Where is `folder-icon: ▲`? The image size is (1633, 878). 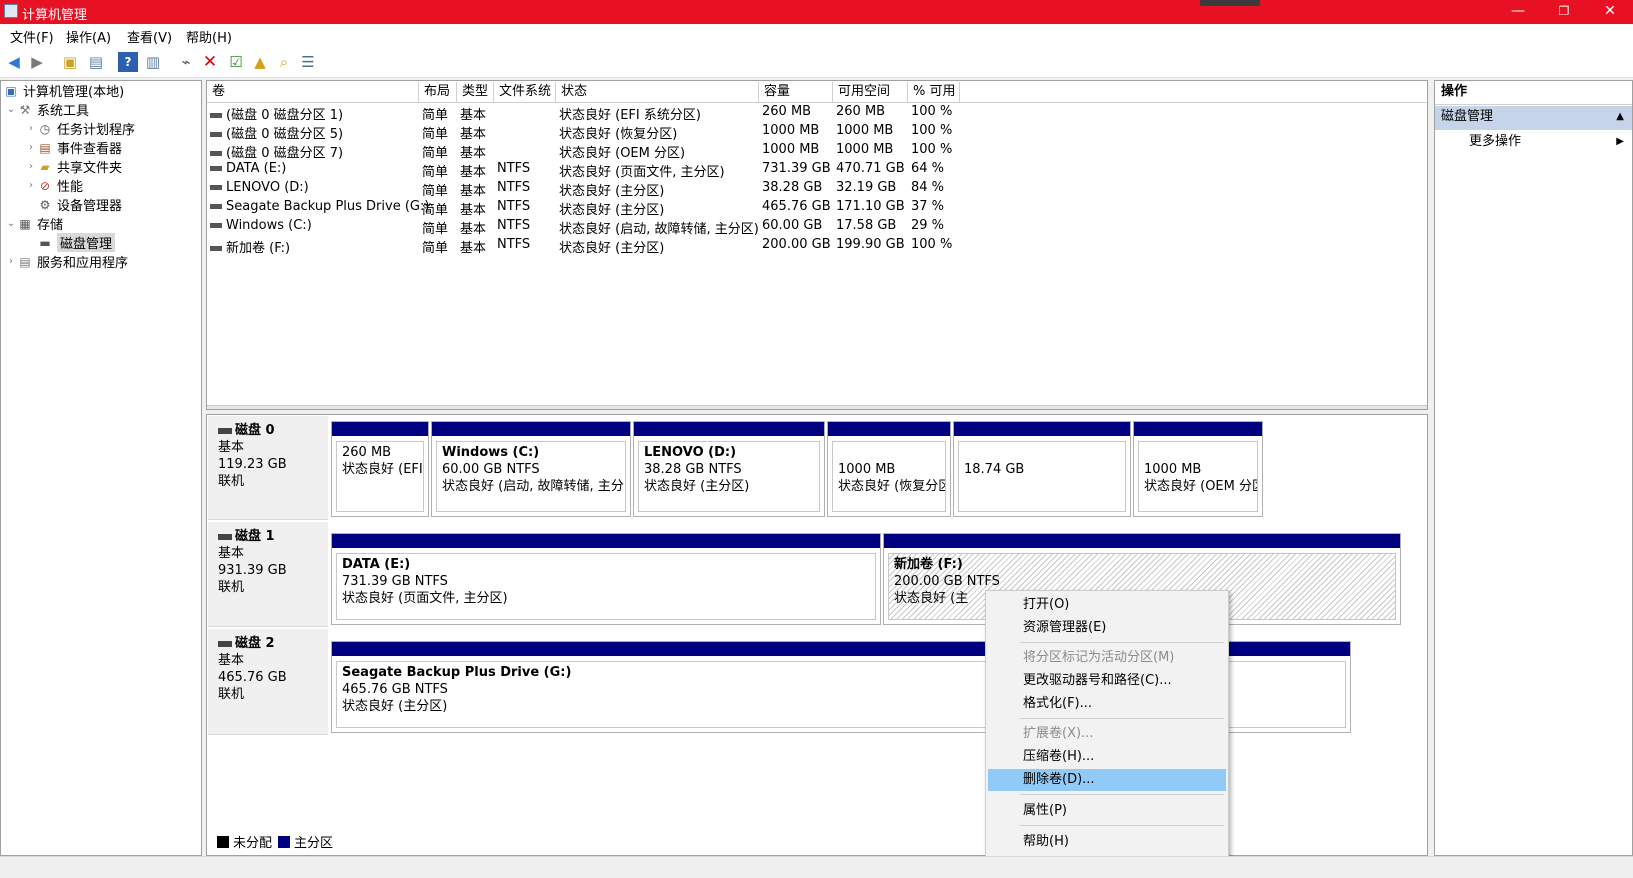 folder-icon: ▲ is located at coordinates (260, 62).